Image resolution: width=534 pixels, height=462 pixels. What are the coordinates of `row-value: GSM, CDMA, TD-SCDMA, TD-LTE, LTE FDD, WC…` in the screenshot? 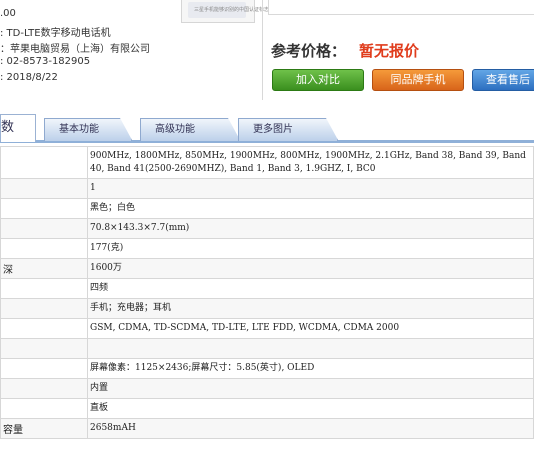 It's located at (310, 328).